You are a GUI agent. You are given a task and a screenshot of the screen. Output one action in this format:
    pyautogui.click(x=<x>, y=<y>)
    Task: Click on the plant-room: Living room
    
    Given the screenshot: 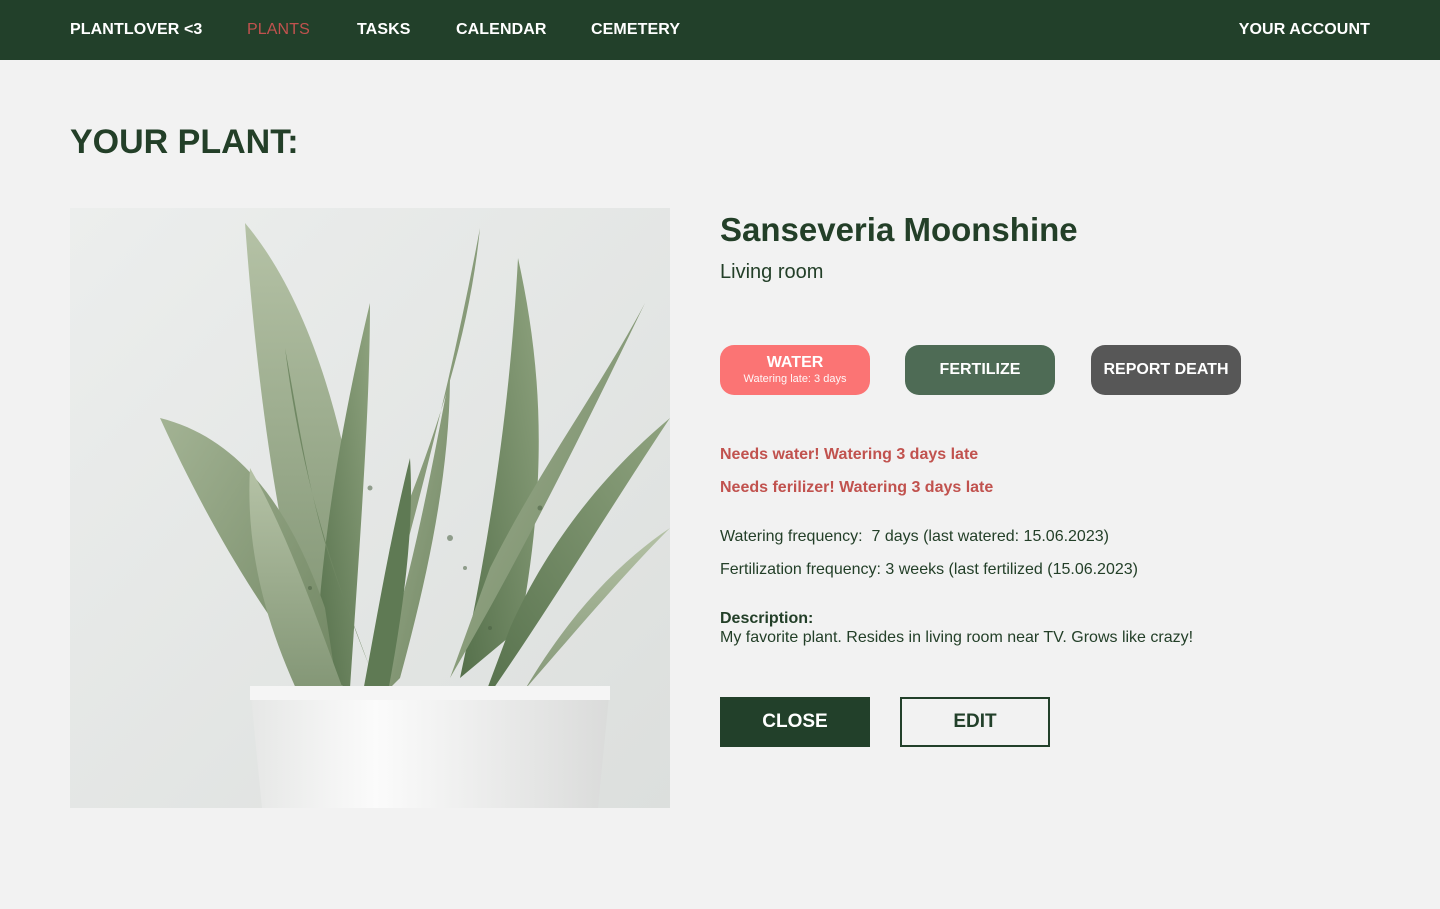 What is the action you would take?
    pyautogui.click(x=772, y=272)
    